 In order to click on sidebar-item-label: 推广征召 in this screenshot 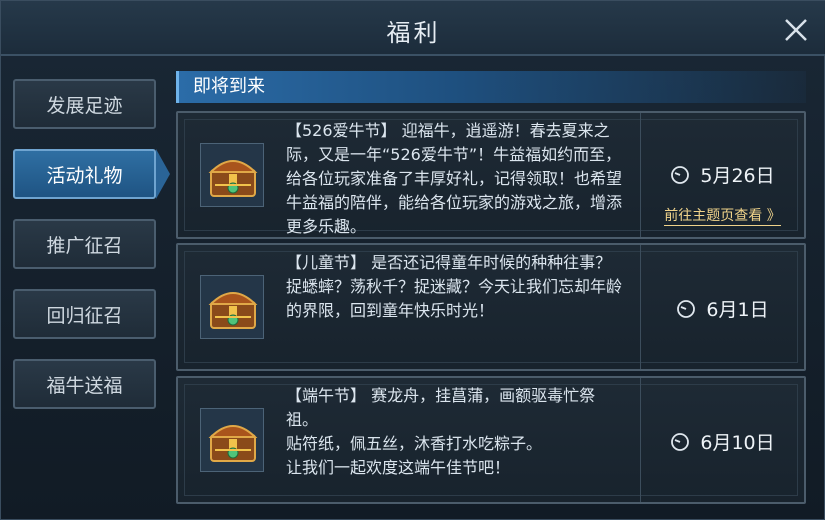, I will do `click(84, 245)`.